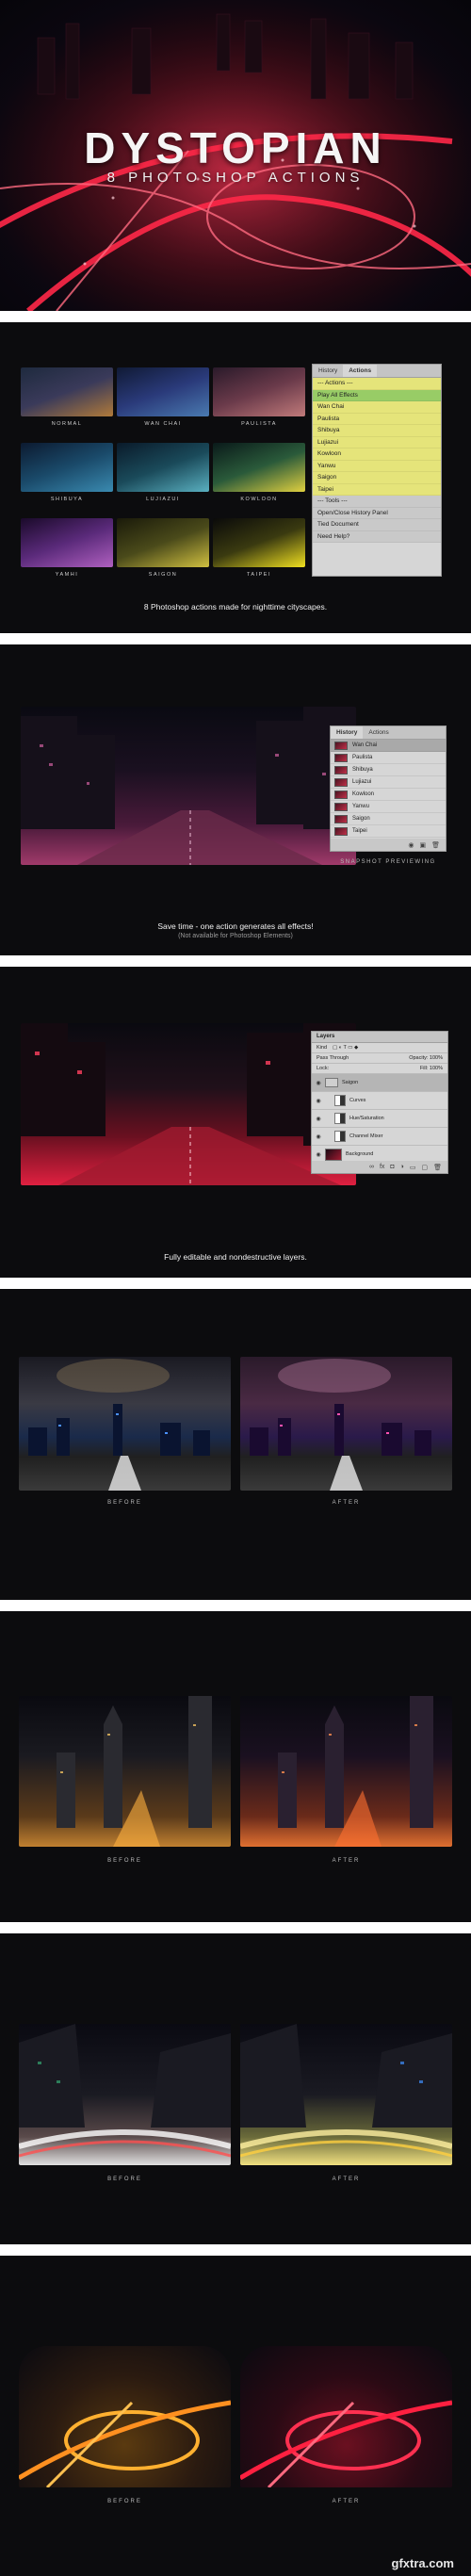 Image resolution: width=471 pixels, height=2576 pixels. What do you see at coordinates (333, 1154) in the screenshot?
I see `layer-thumbnail` at bounding box center [333, 1154].